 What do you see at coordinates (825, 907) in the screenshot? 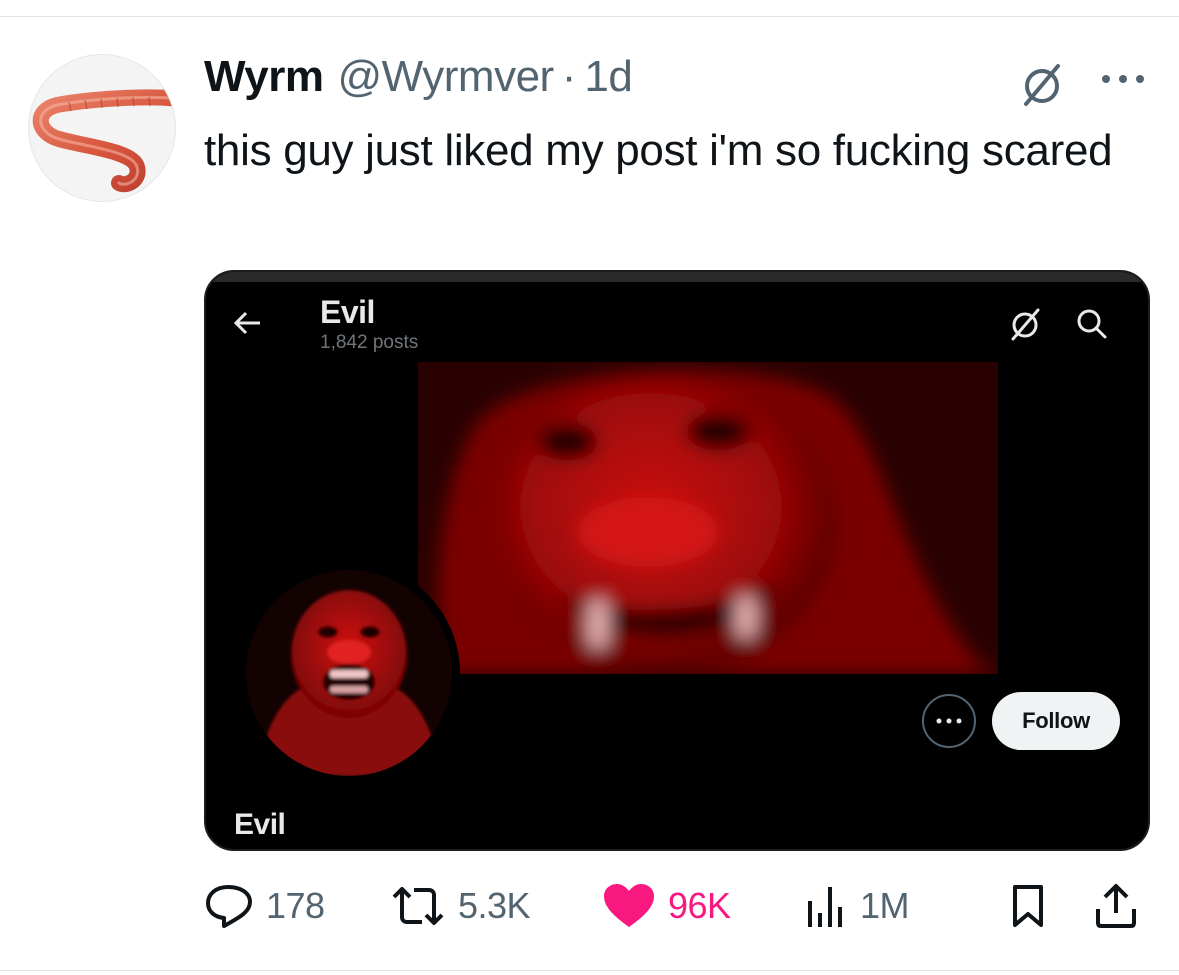
I see `views-chart-icon` at bounding box center [825, 907].